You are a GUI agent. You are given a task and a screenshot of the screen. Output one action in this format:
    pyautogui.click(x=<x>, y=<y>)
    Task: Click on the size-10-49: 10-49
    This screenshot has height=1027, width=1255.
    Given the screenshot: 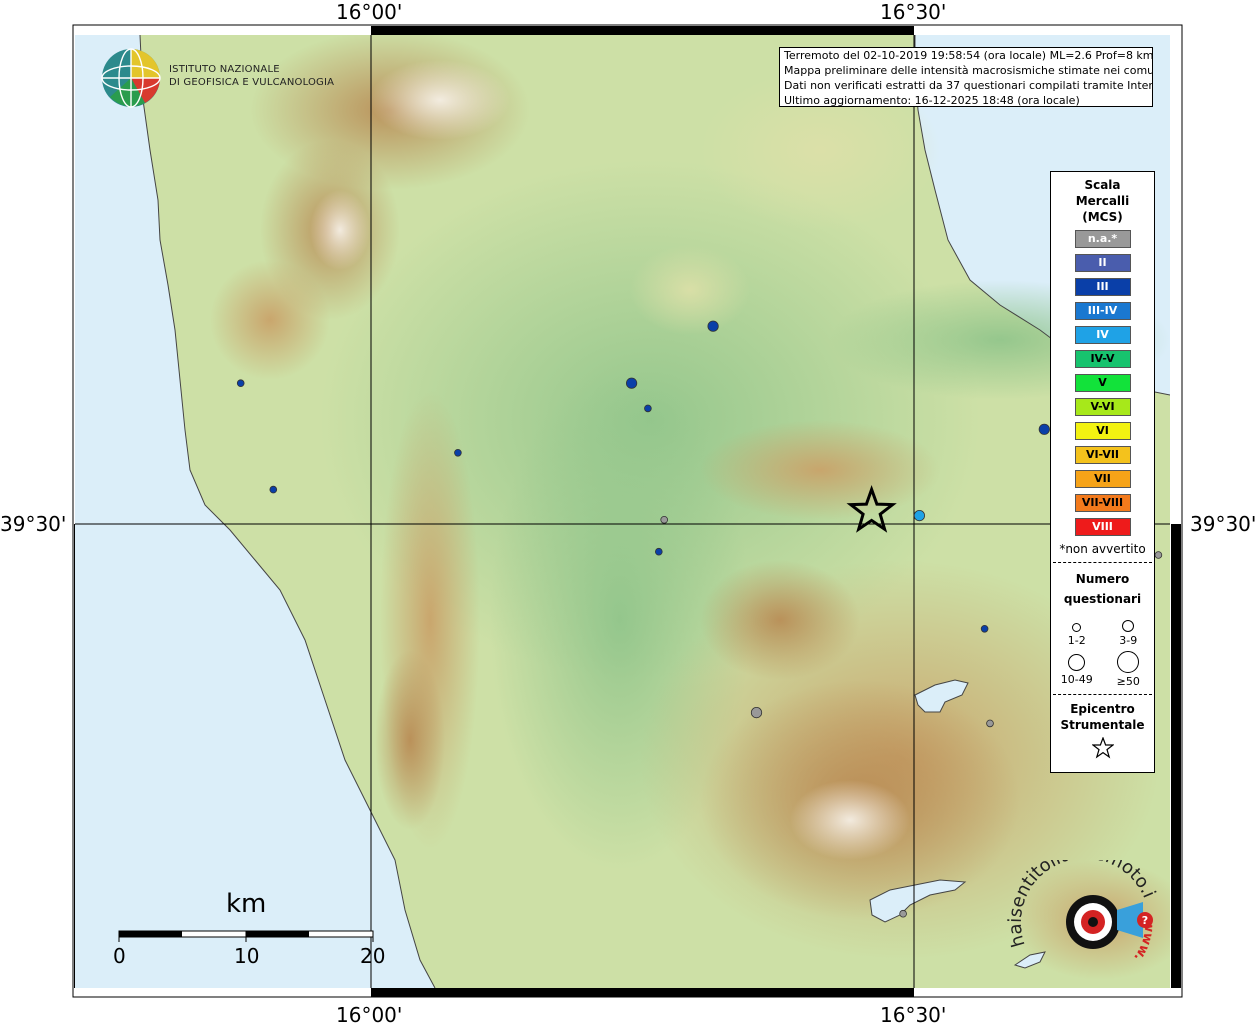 What is the action you would take?
    pyautogui.click(x=1077, y=669)
    